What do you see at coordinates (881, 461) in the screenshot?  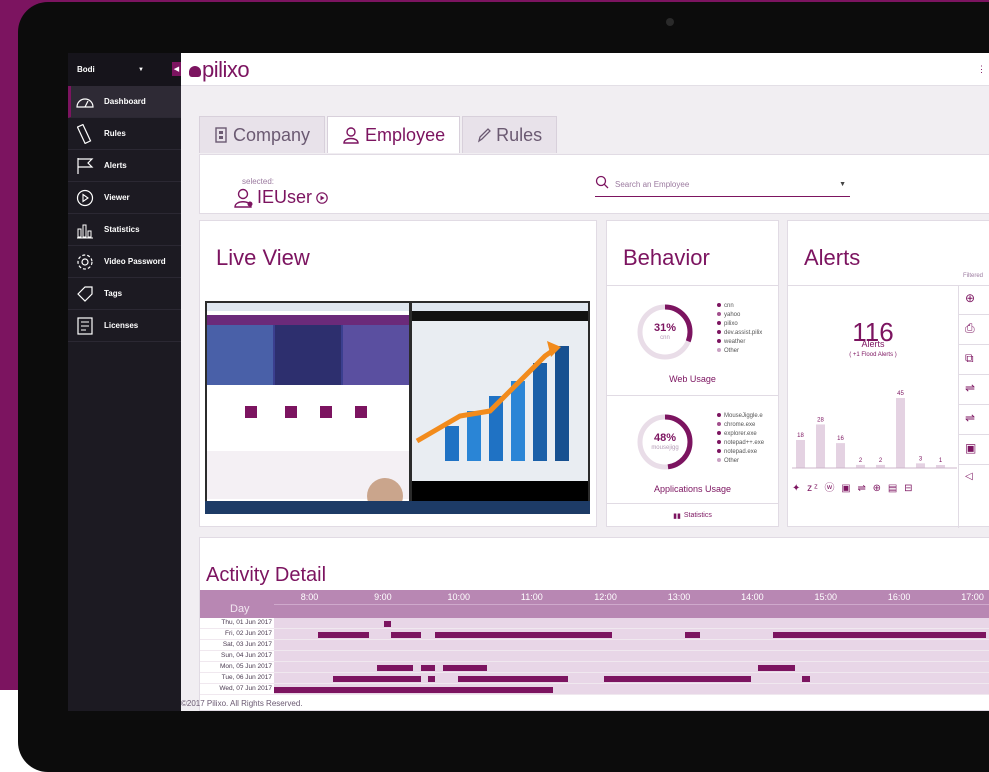 I see `alert-bar-label: 2` at bounding box center [881, 461].